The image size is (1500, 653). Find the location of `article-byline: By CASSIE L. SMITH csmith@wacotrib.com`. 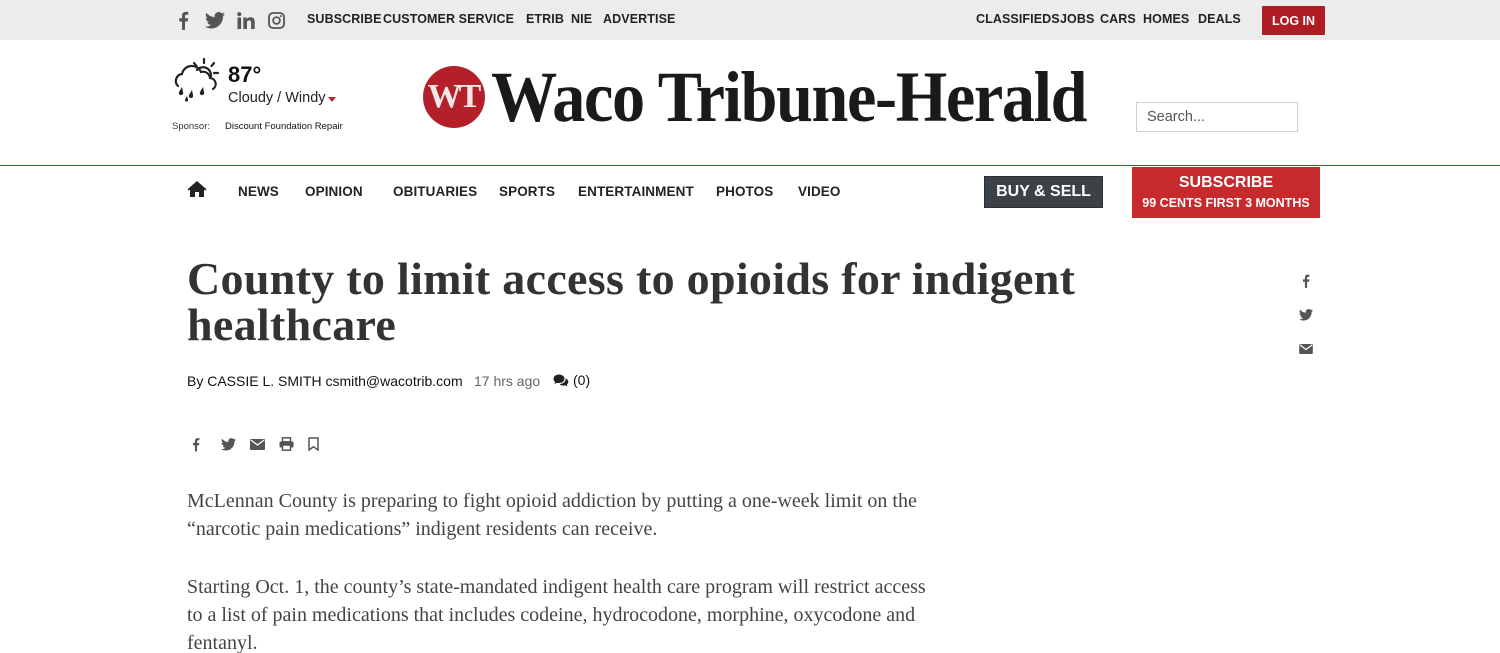

article-byline: By CASSIE L. SMITH csmith@wacotrib.com is located at coordinates (325, 381).